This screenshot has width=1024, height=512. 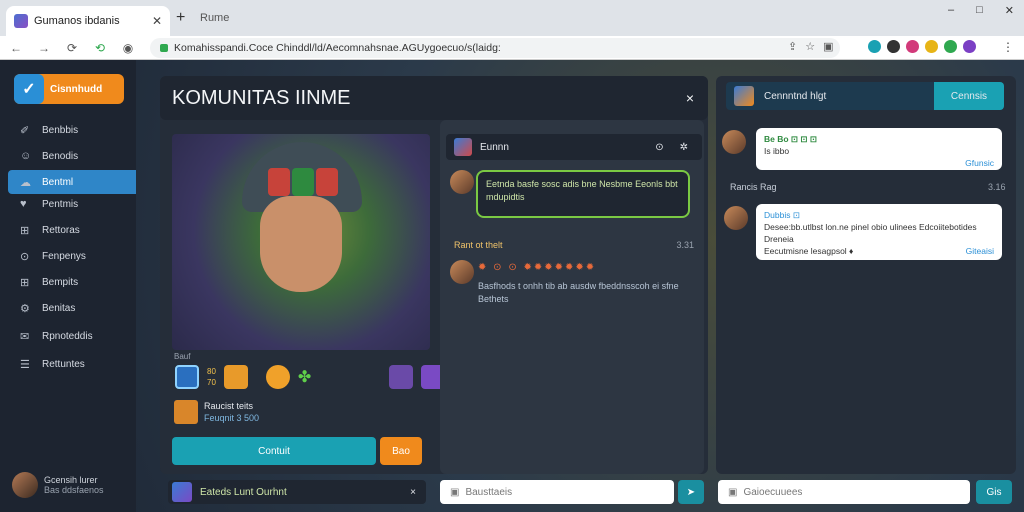 I want to click on sidebar-item-9: ✉ Rpnoteddis, so click(x=72, y=336).